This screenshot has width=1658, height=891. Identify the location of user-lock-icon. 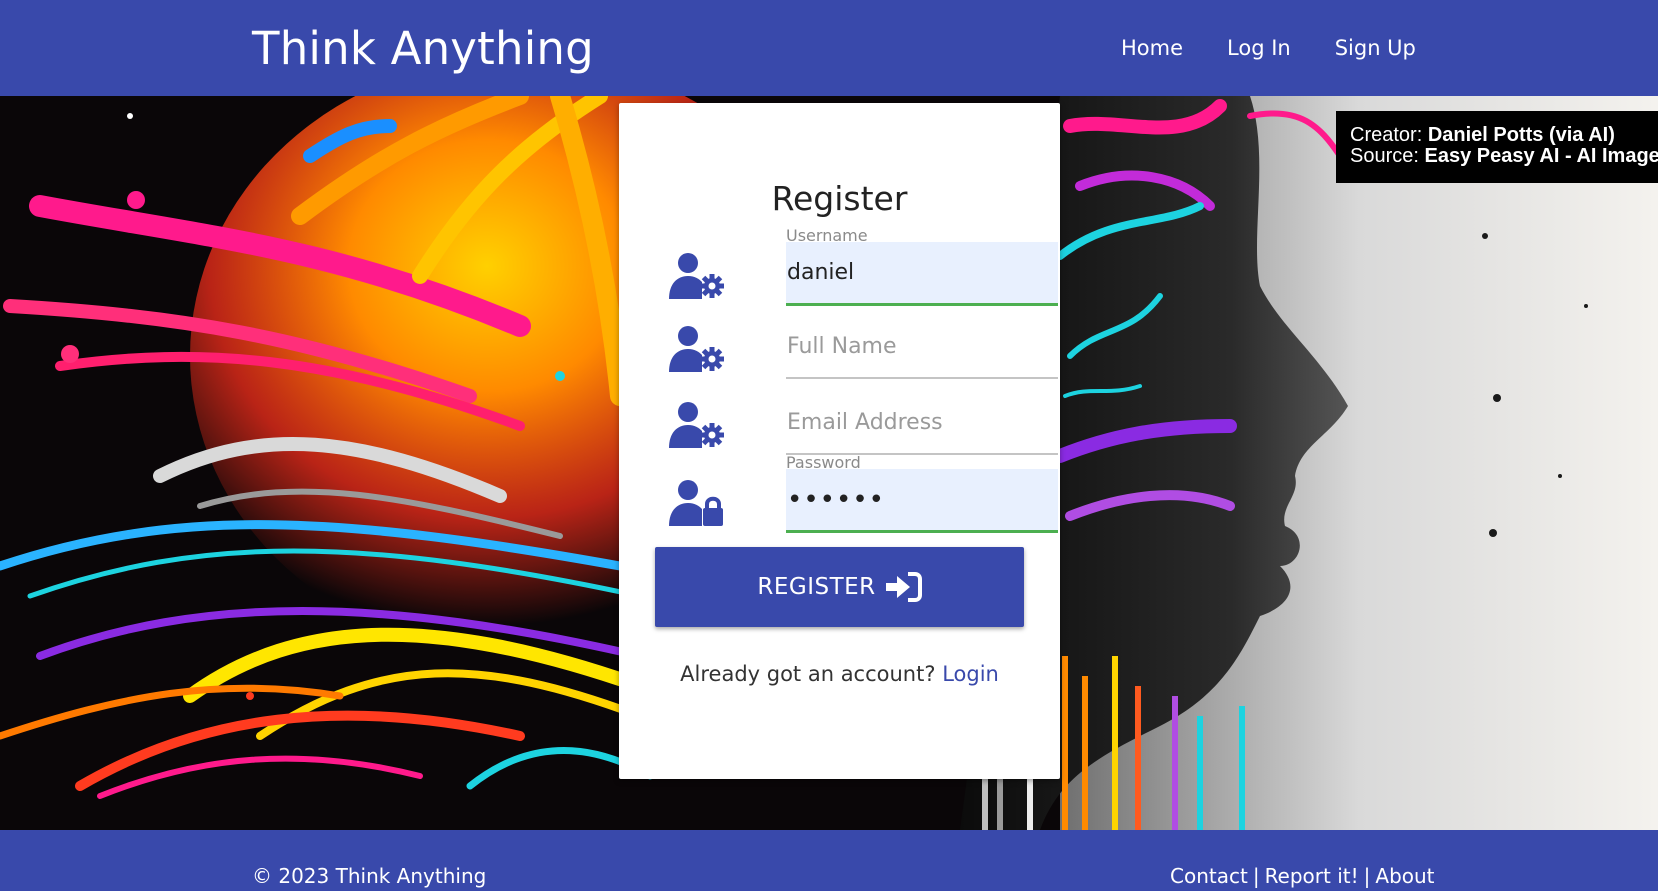
(696, 503).